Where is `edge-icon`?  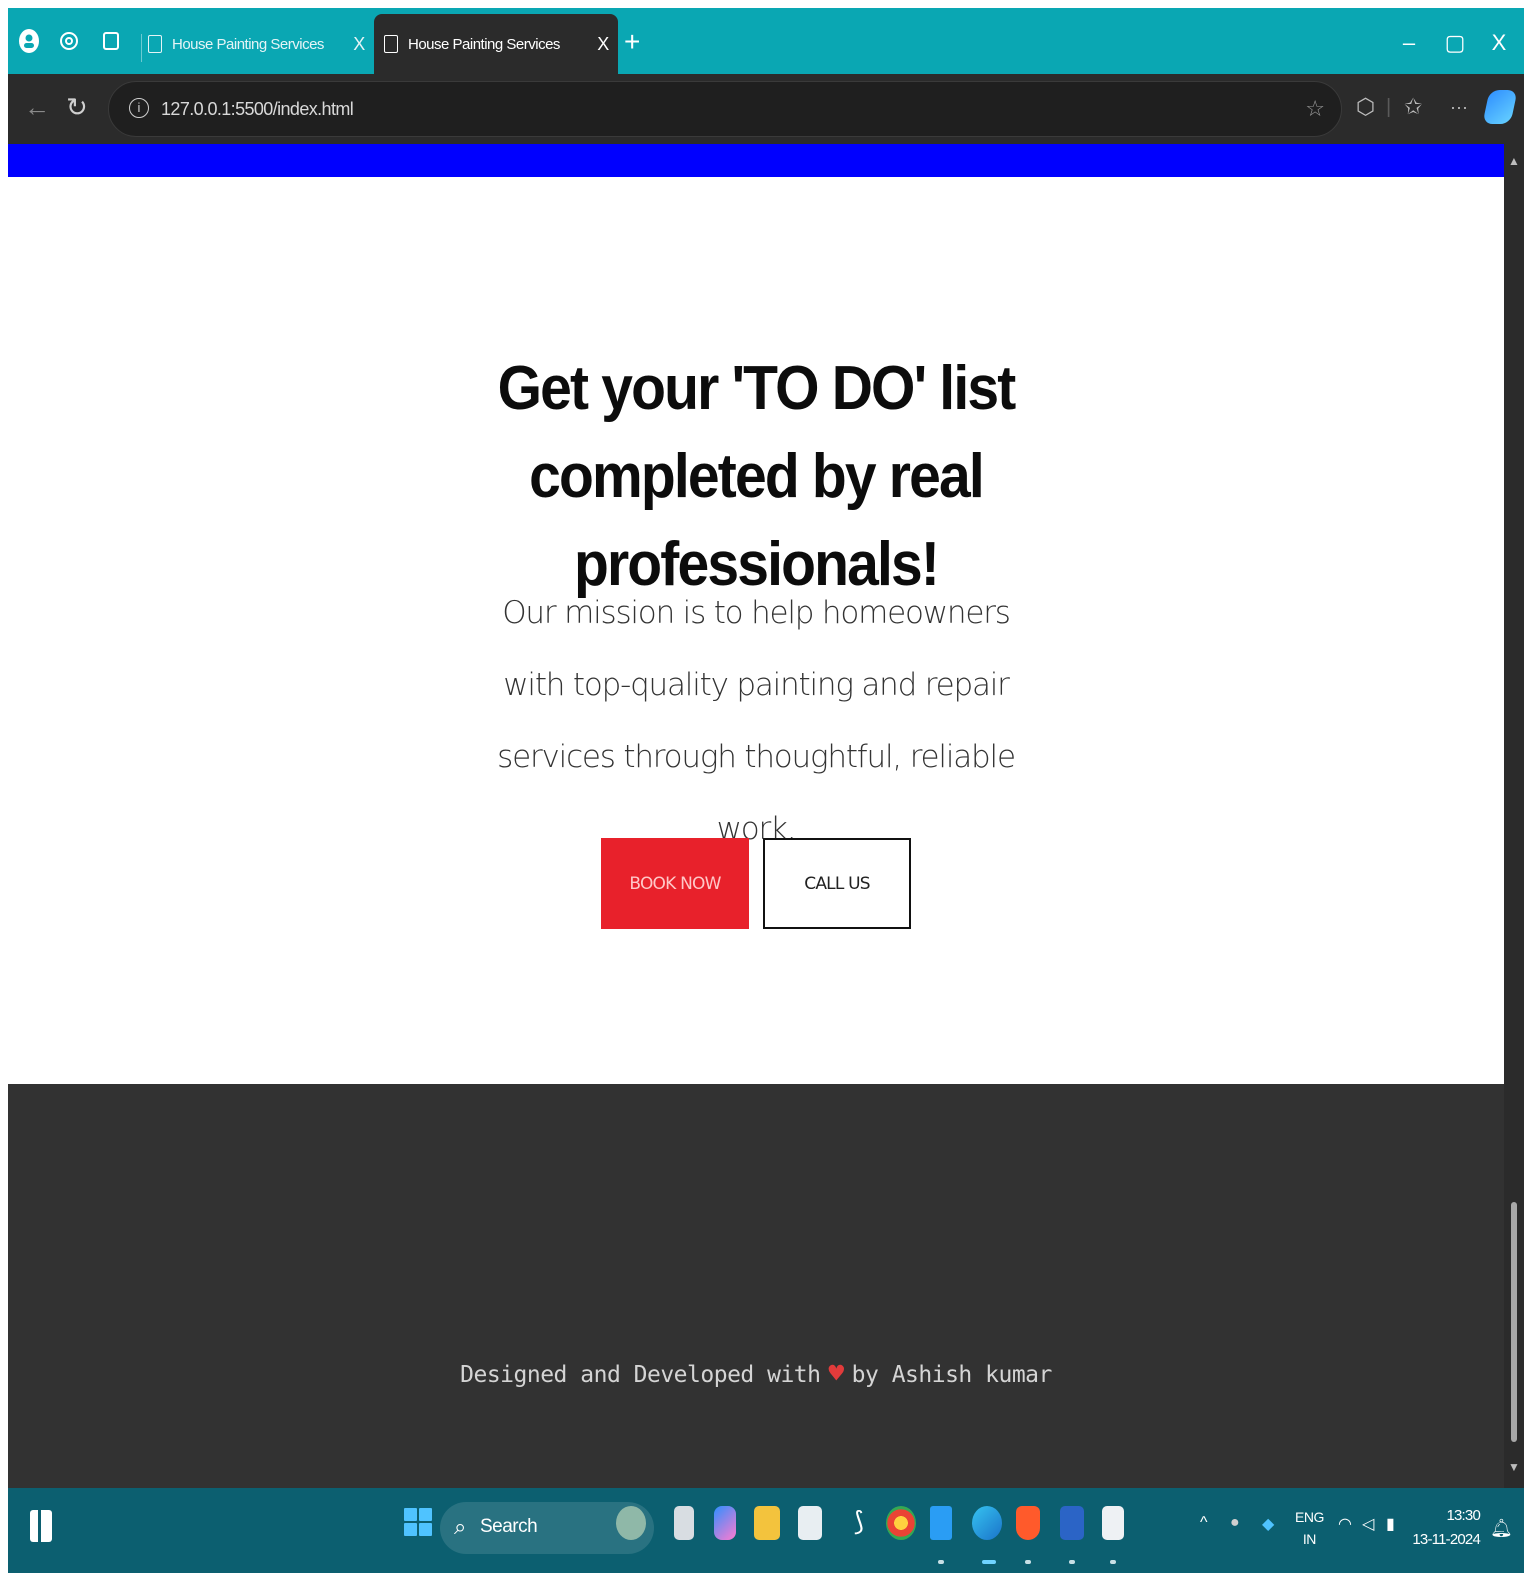
edge-icon is located at coordinates (987, 1523).